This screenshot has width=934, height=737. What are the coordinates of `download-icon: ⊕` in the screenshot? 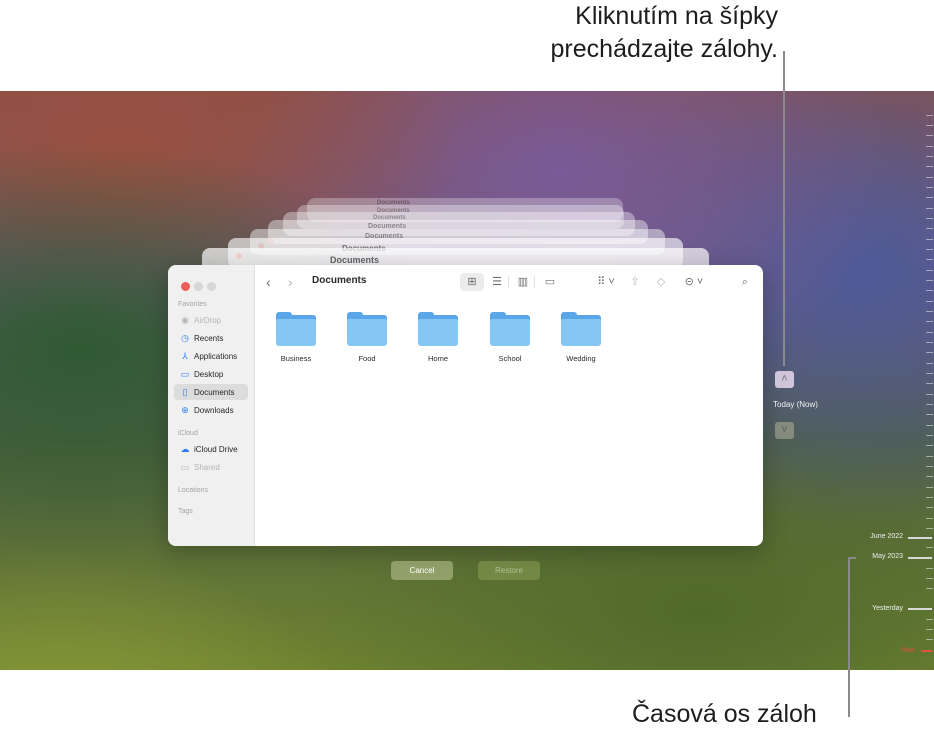 It's located at (185, 409).